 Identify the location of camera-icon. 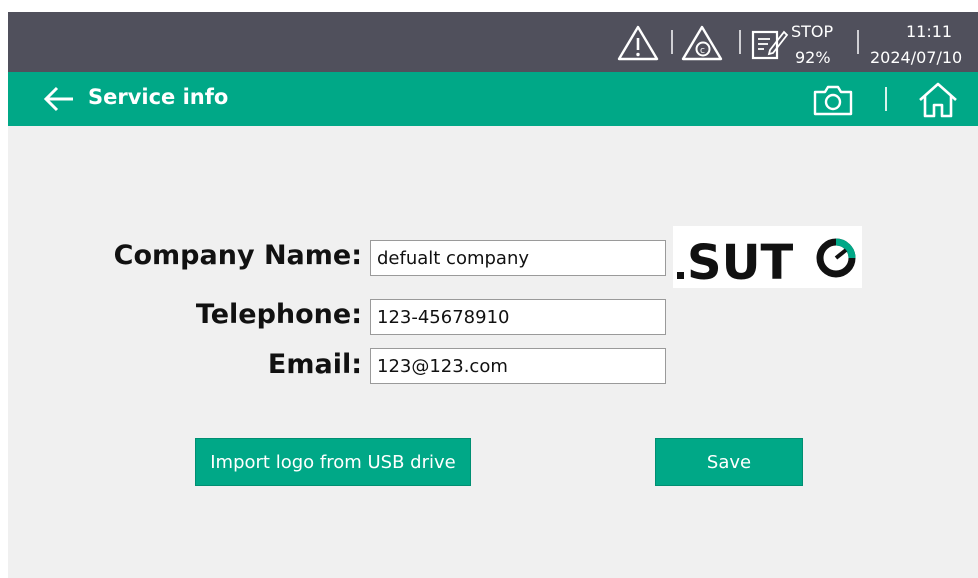
(833, 100).